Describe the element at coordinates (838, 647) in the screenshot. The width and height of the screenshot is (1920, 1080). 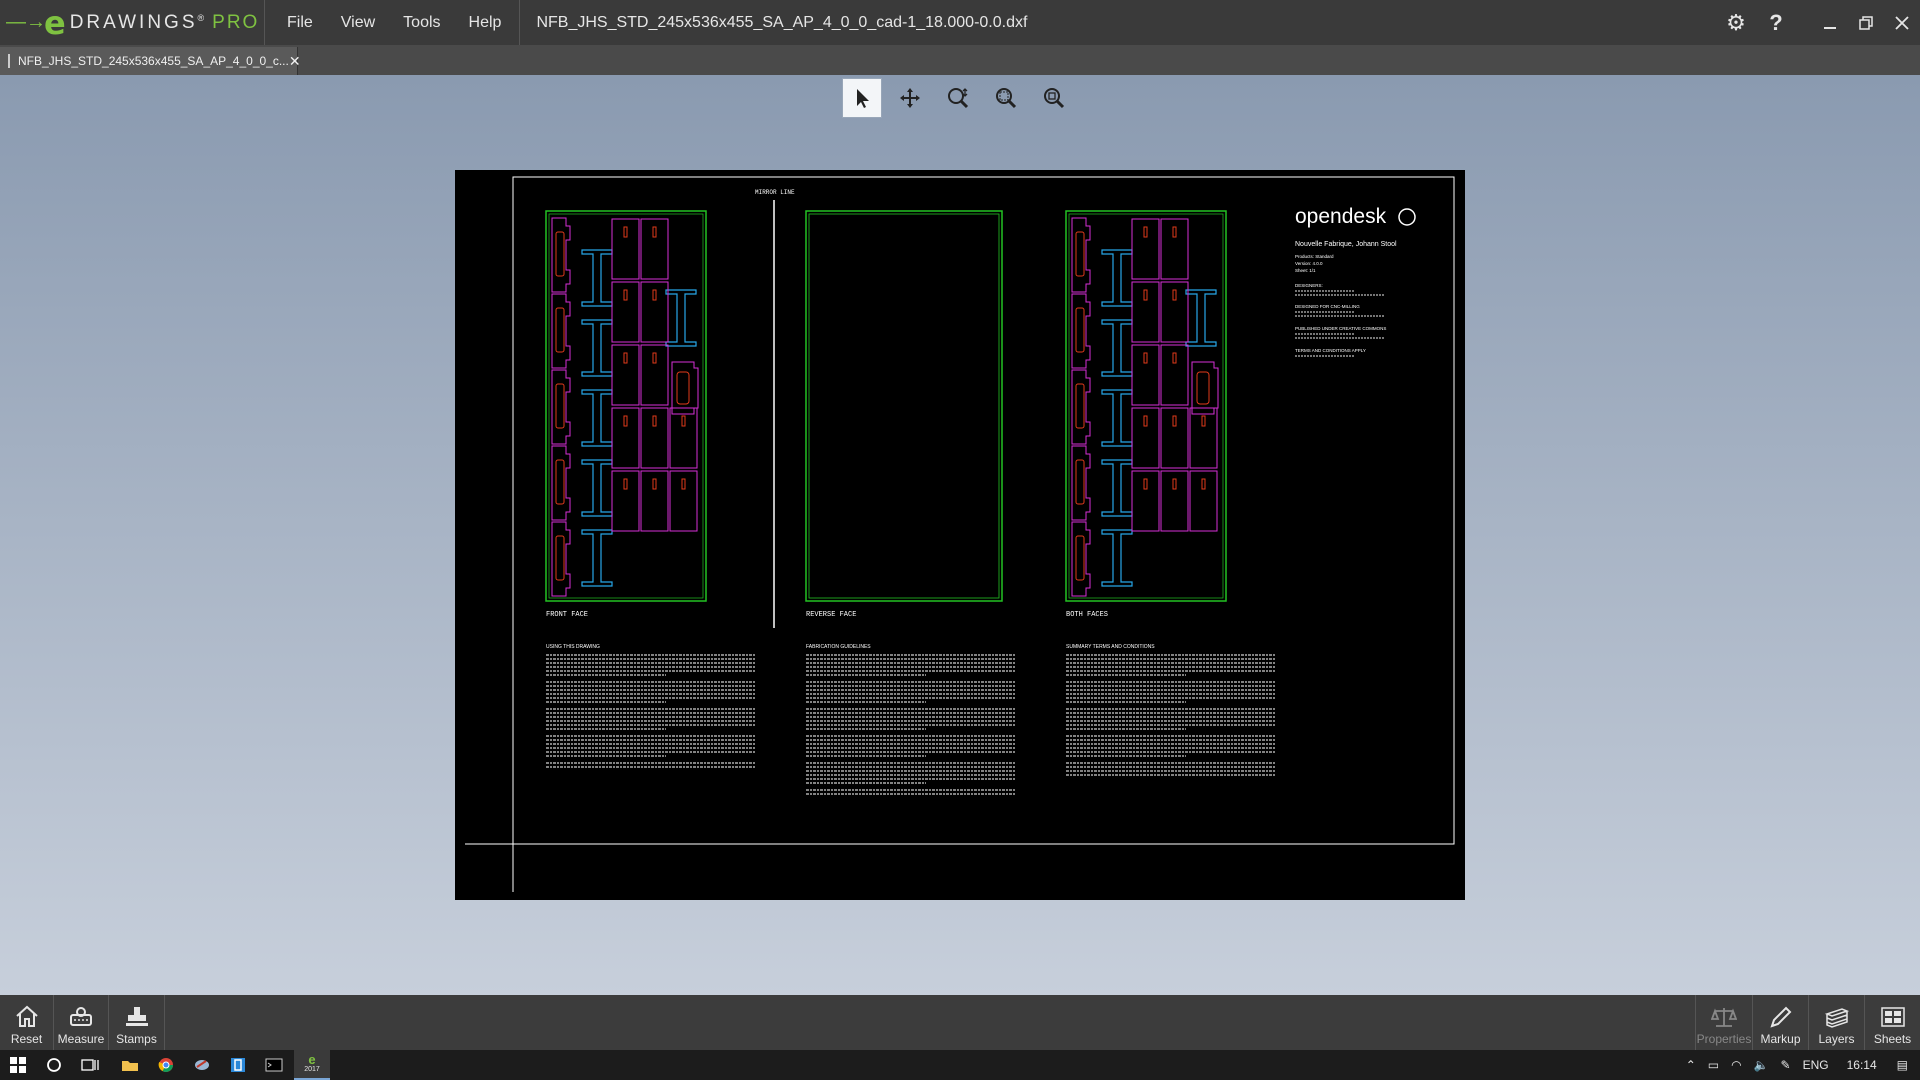
I see `notes-heading-fabrication: FABRICATION GUIDELINES` at that location.